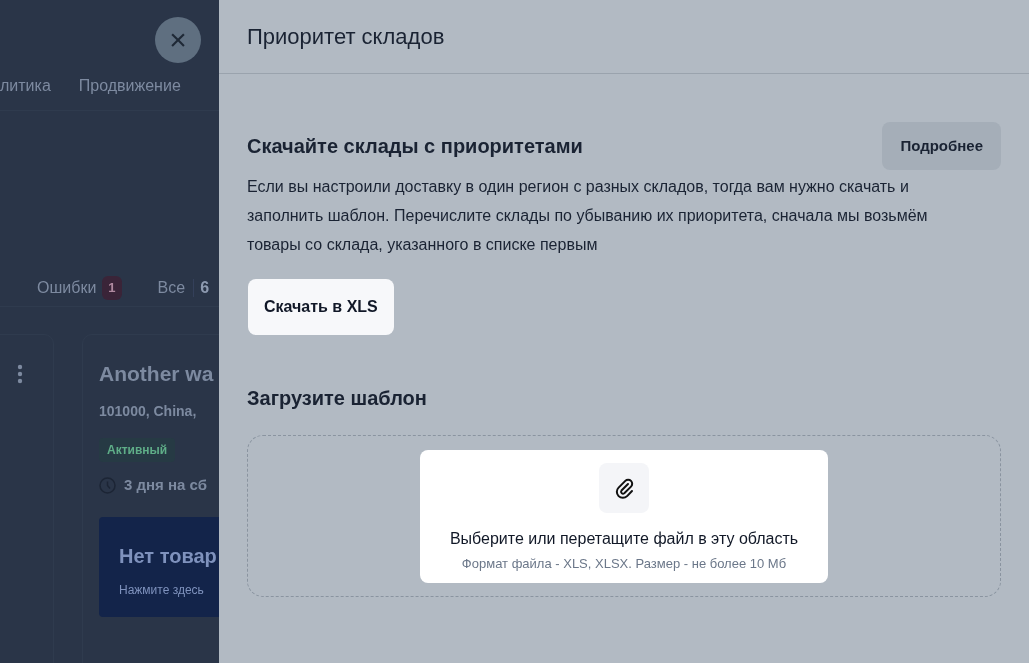 The height and width of the screenshot is (663, 1029). I want to click on dropzone-text: Выберите или перетащите файл в эту область, so click(624, 538).